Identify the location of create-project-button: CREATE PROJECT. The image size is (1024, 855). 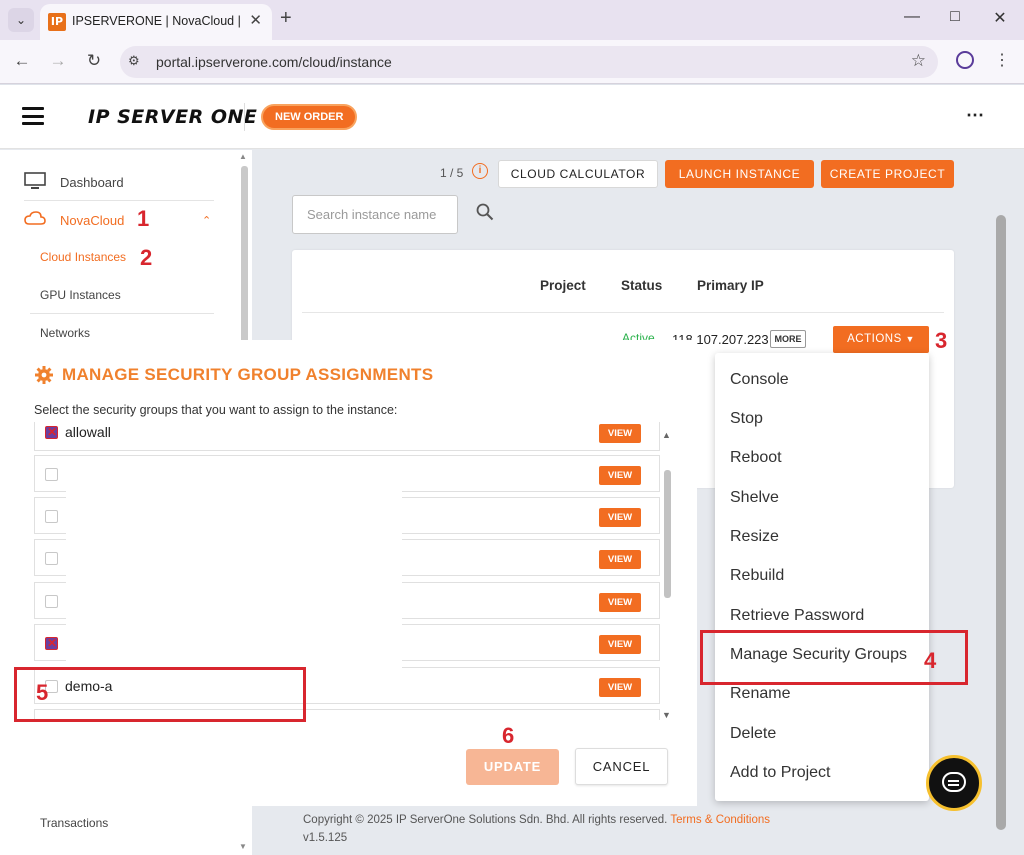
(887, 174).